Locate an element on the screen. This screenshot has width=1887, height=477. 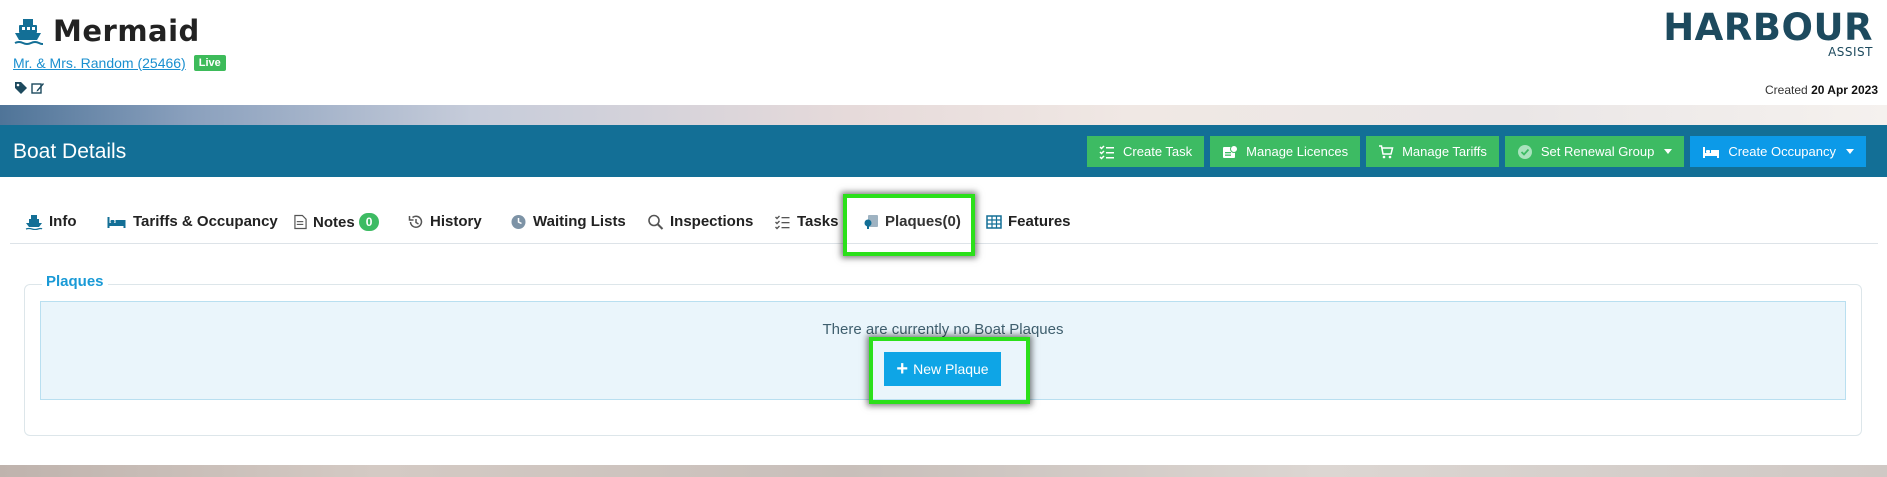
tab-history-label: History is located at coordinates (456, 221).